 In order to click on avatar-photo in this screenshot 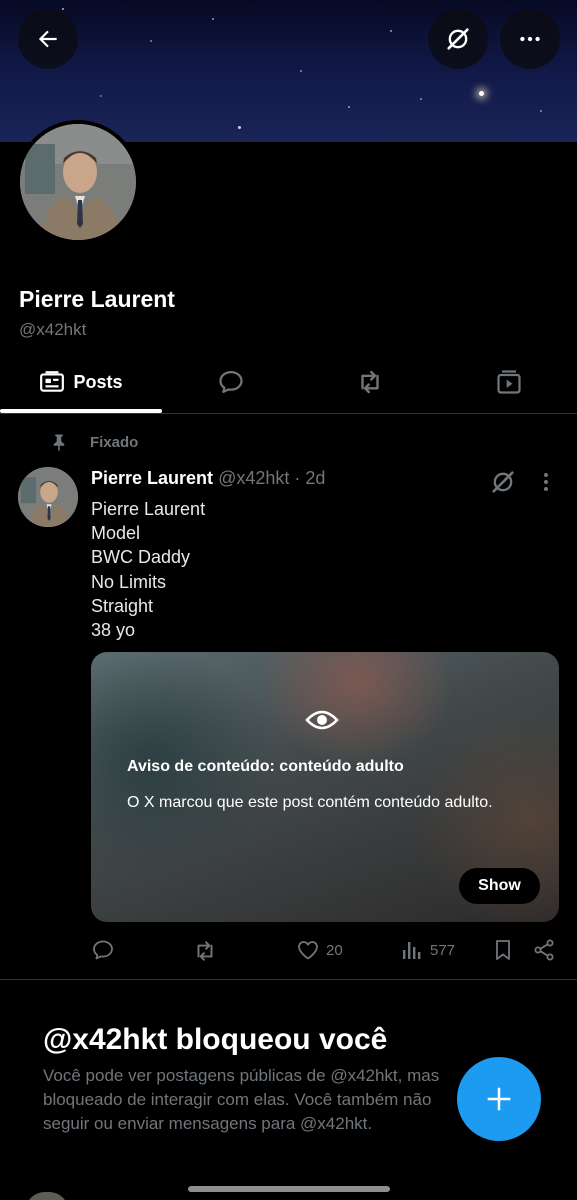, I will do `click(78, 182)`.